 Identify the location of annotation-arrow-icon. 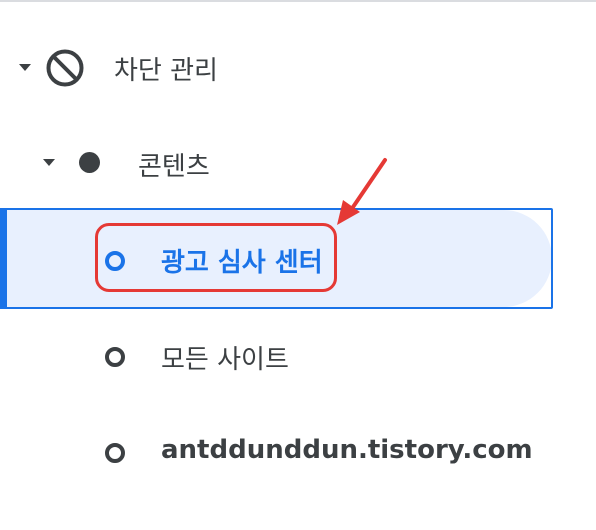
(362, 191).